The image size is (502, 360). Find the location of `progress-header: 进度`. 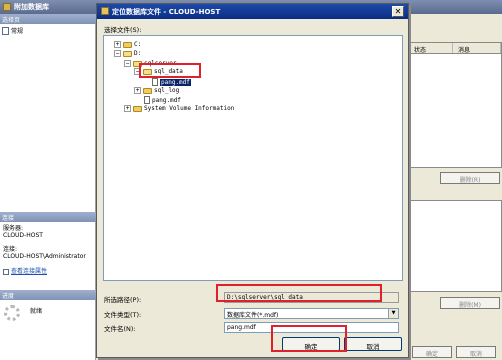

progress-header: 进度 is located at coordinates (48, 295).